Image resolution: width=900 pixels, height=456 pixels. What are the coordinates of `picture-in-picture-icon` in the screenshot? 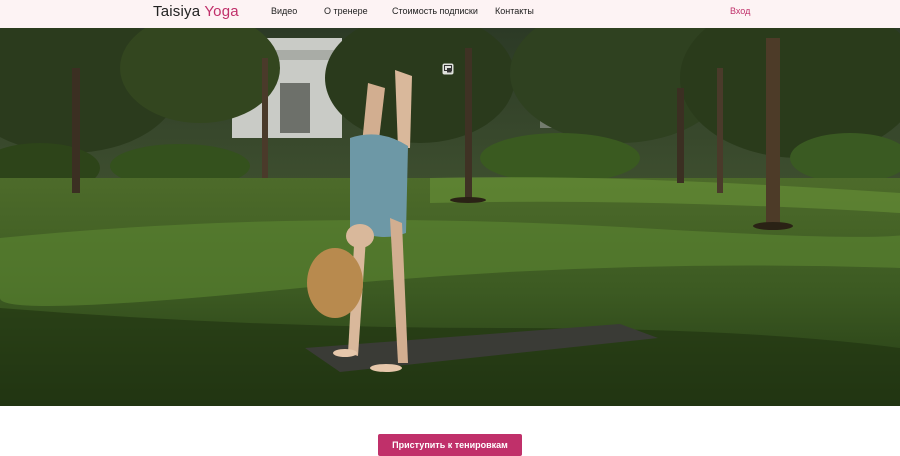 It's located at (448, 69).